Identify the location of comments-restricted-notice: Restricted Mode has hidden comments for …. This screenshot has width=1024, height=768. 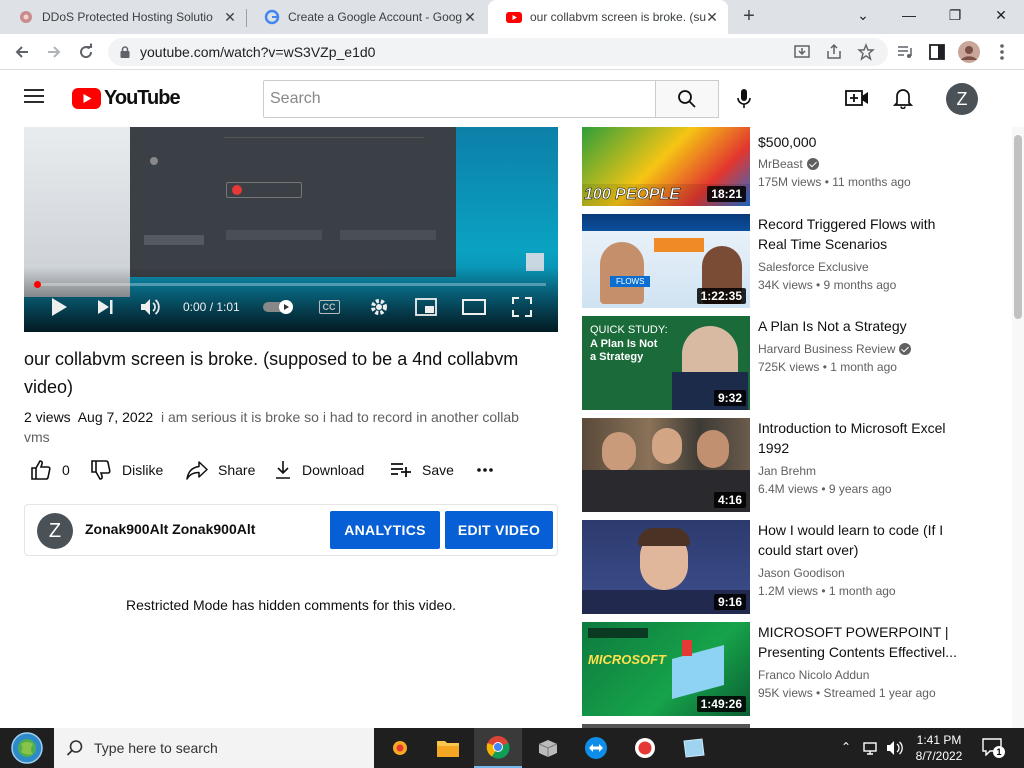
(291, 605).